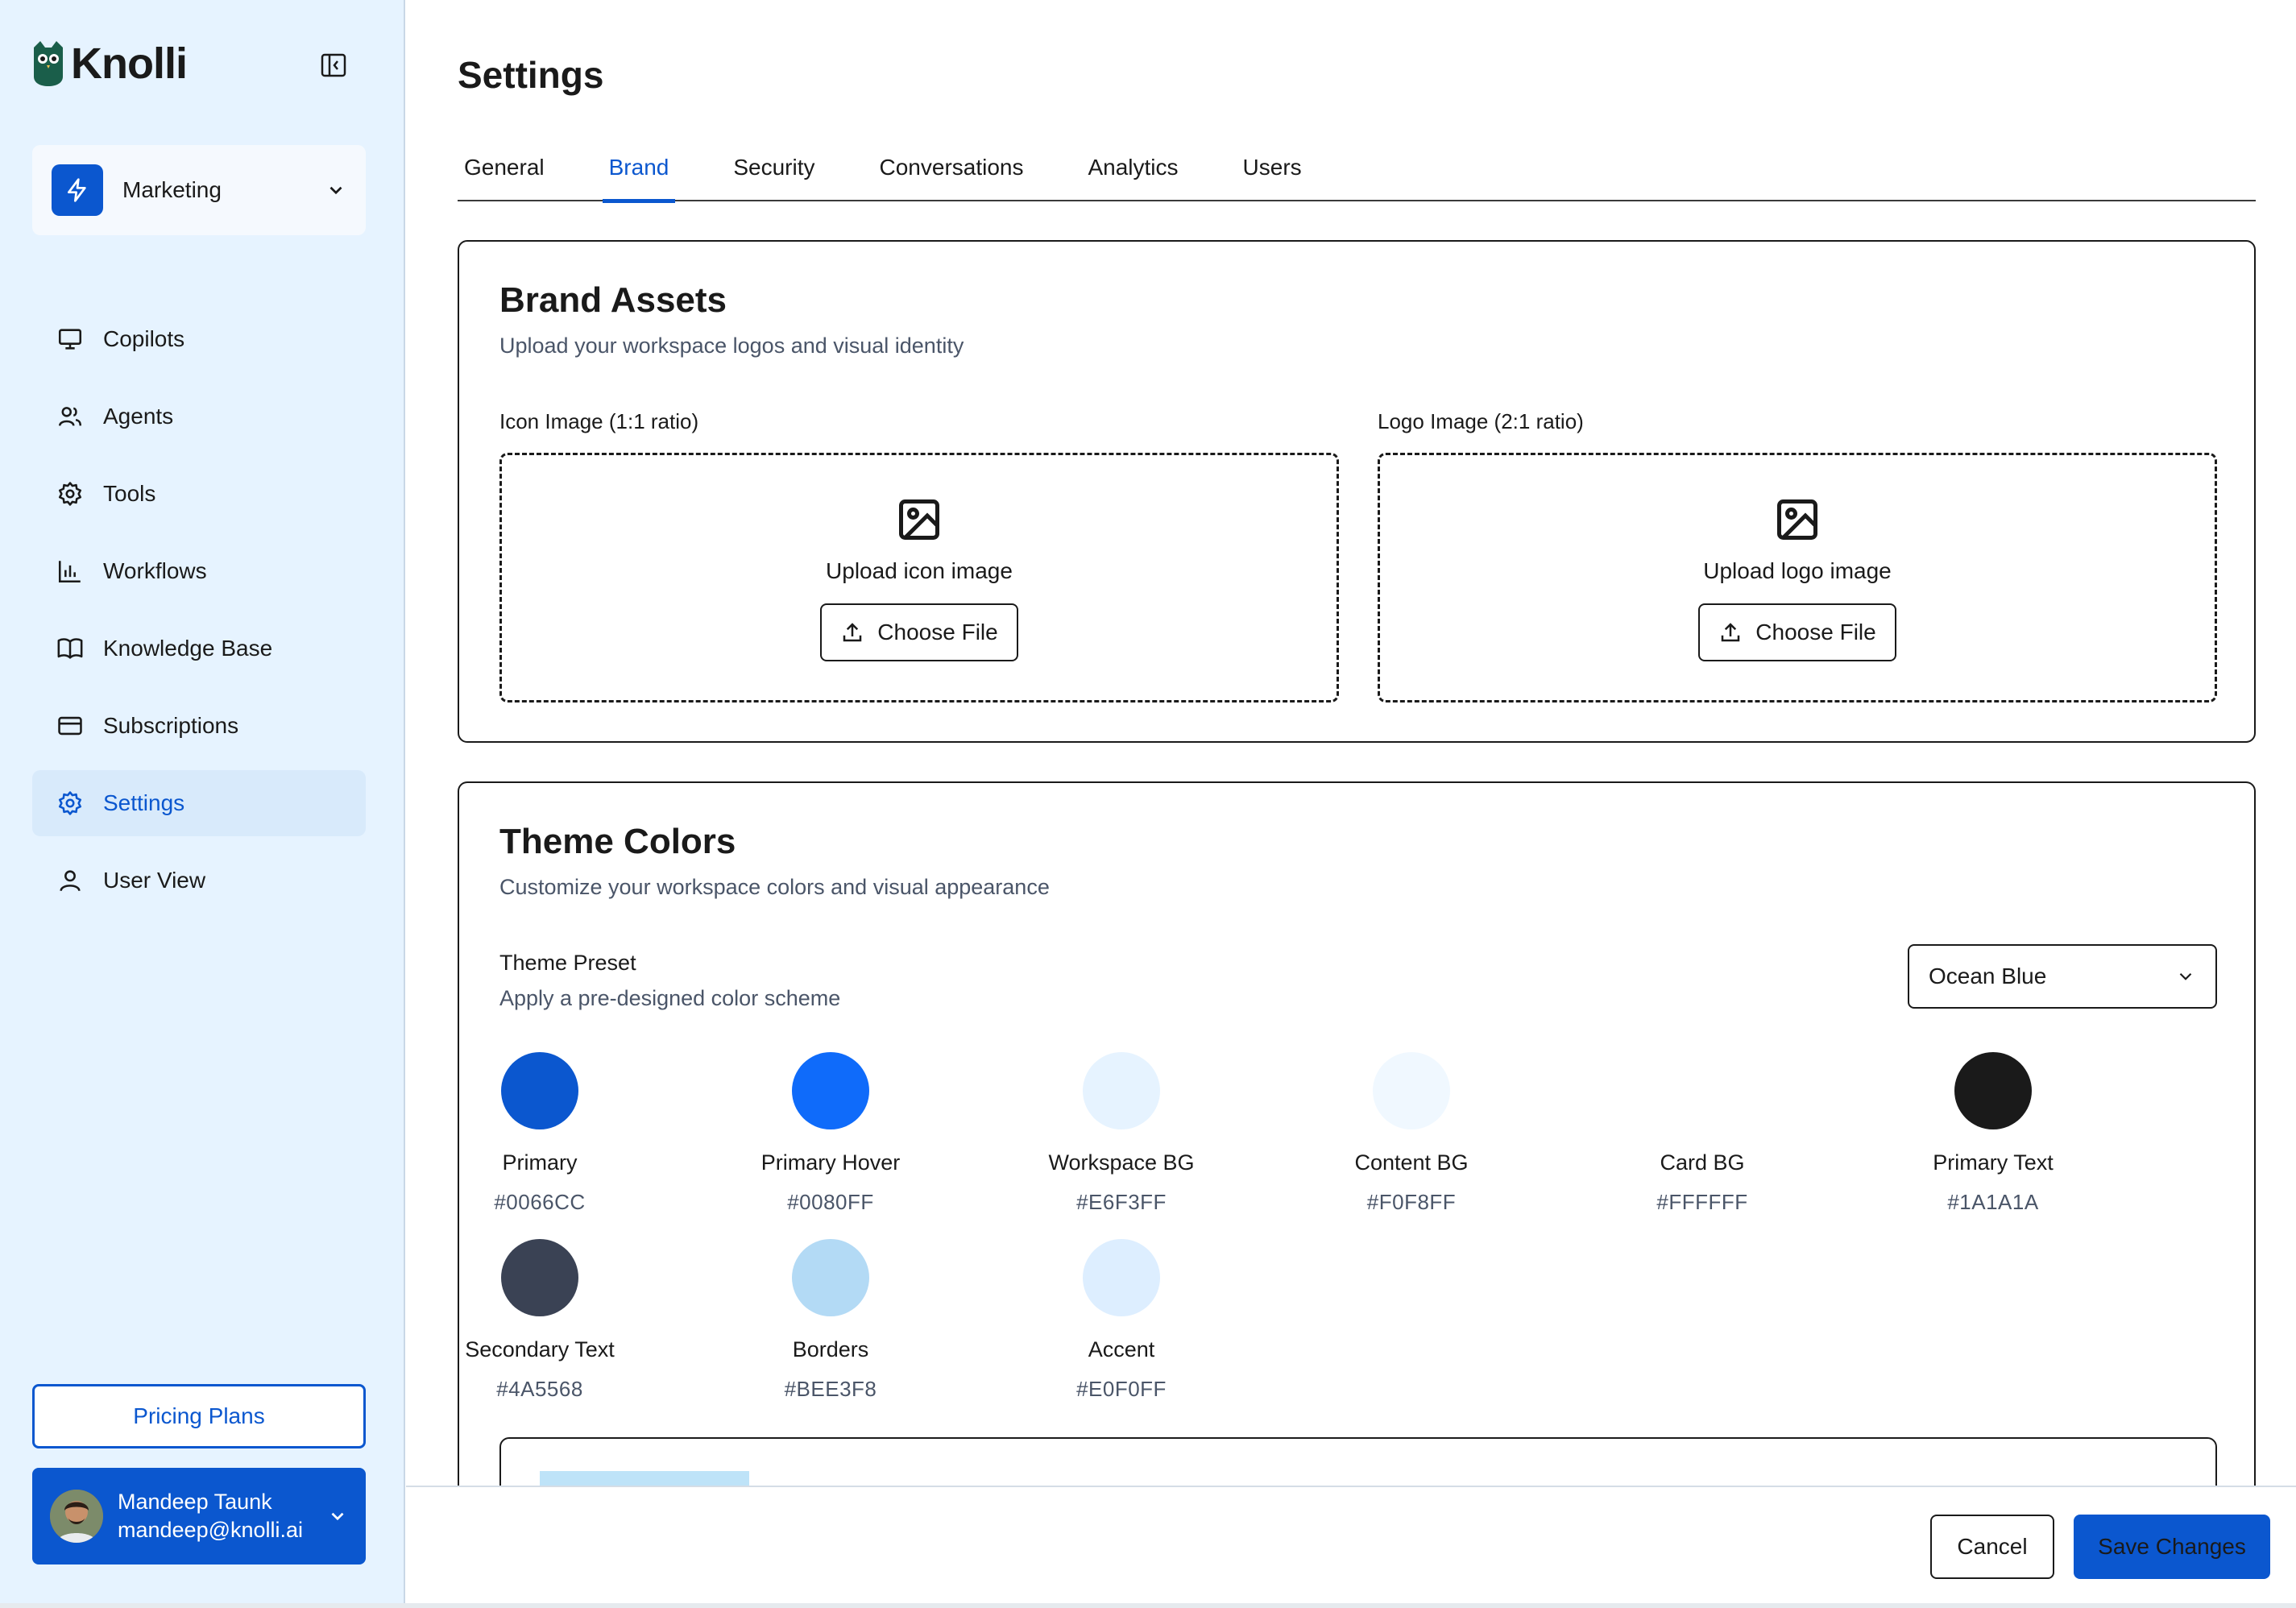 Image resolution: width=2296 pixels, height=1608 pixels. What do you see at coordinates (830, 1389) in the screenshot?
I see `swatch-hex: #BEE3F8` at bounding box center [830, 1389].